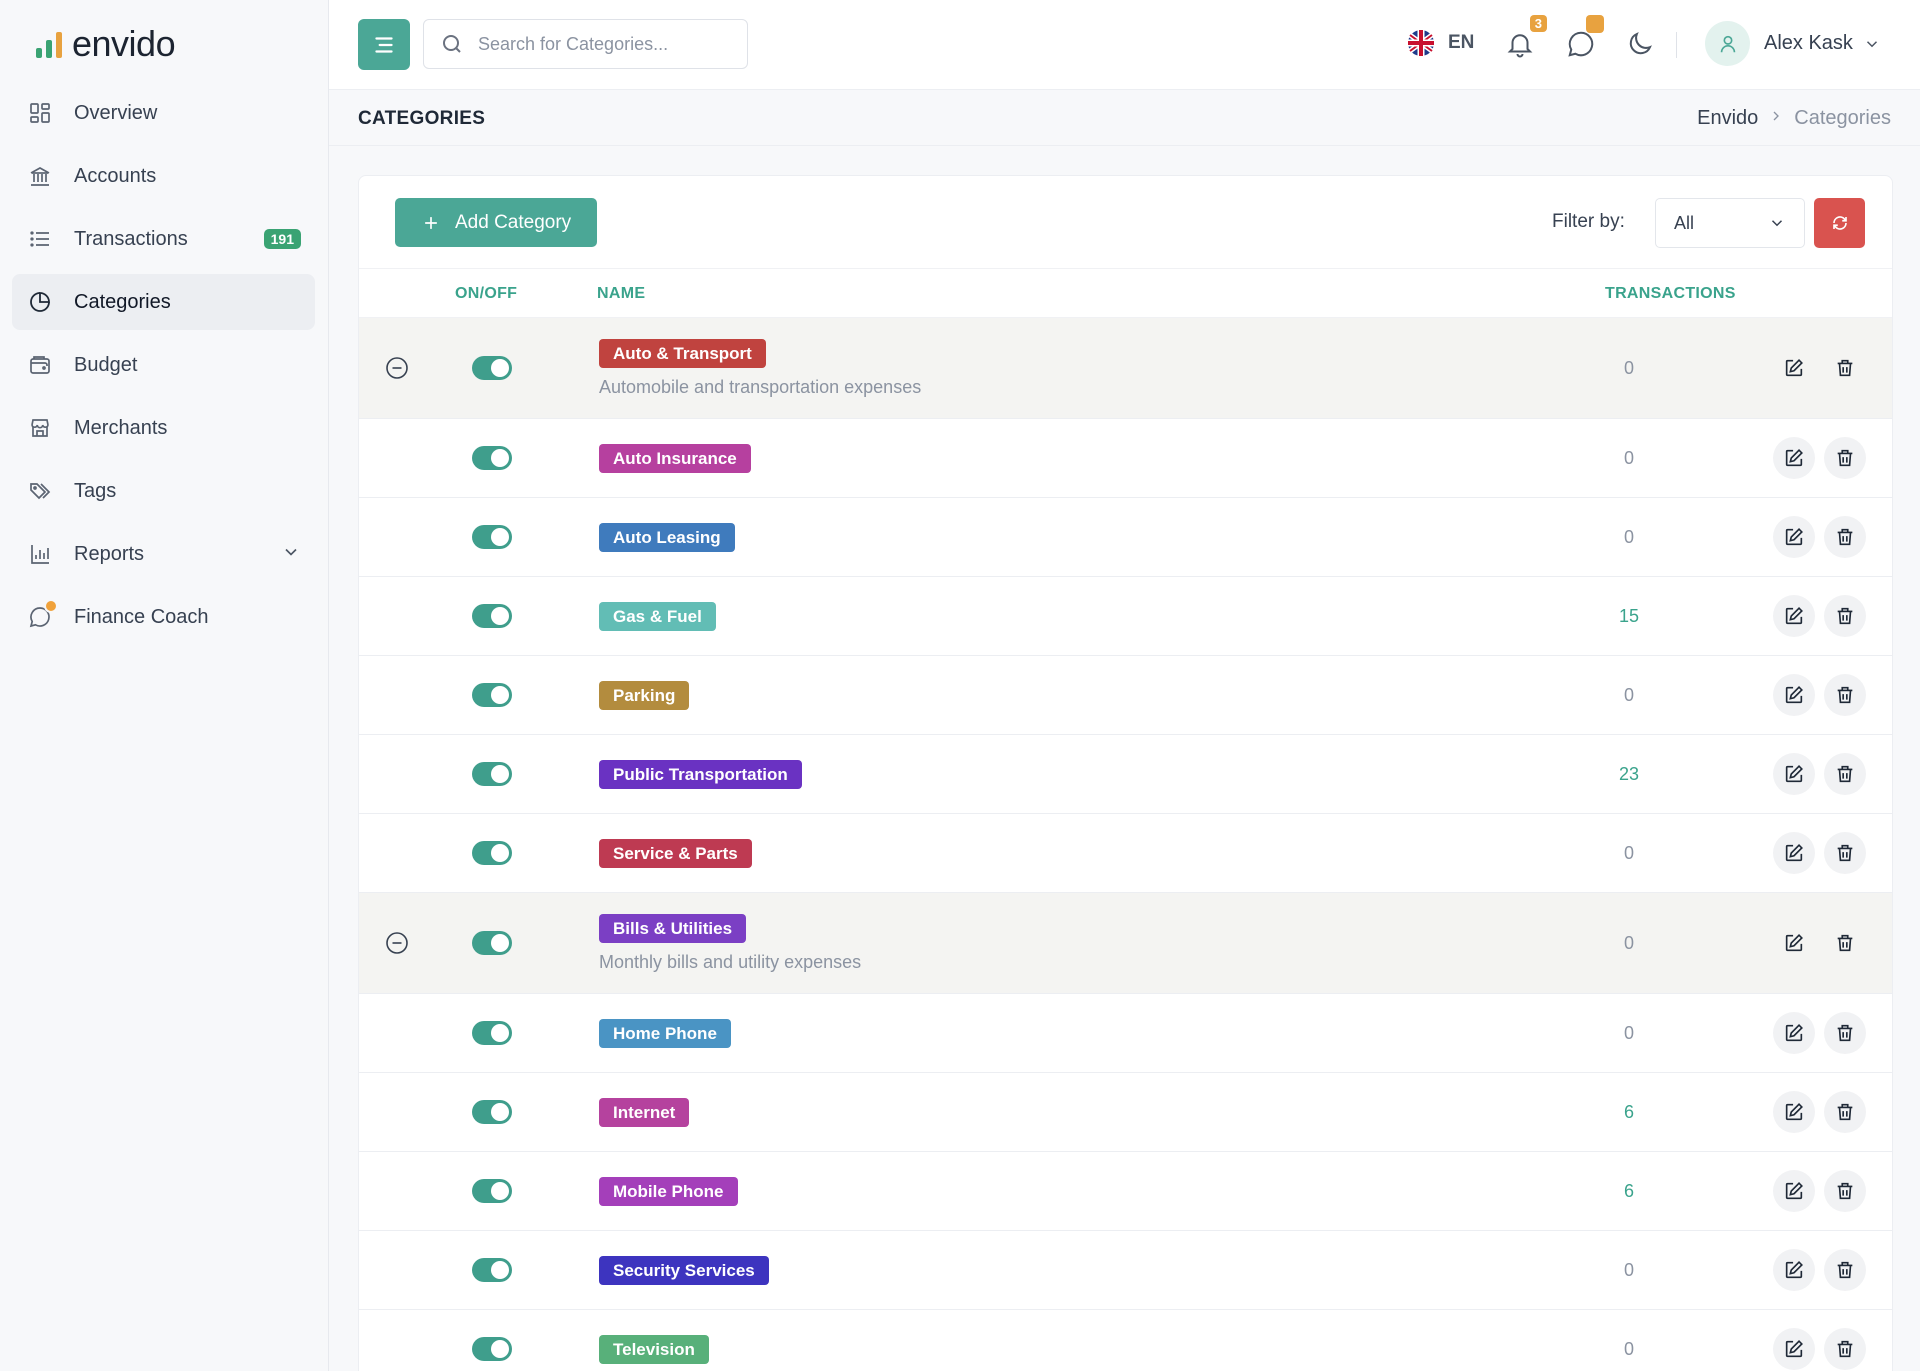  Describe the element at coordinates (163, 491) in the screenshot. I see `sidebar-item-tags: Tags` at that location.